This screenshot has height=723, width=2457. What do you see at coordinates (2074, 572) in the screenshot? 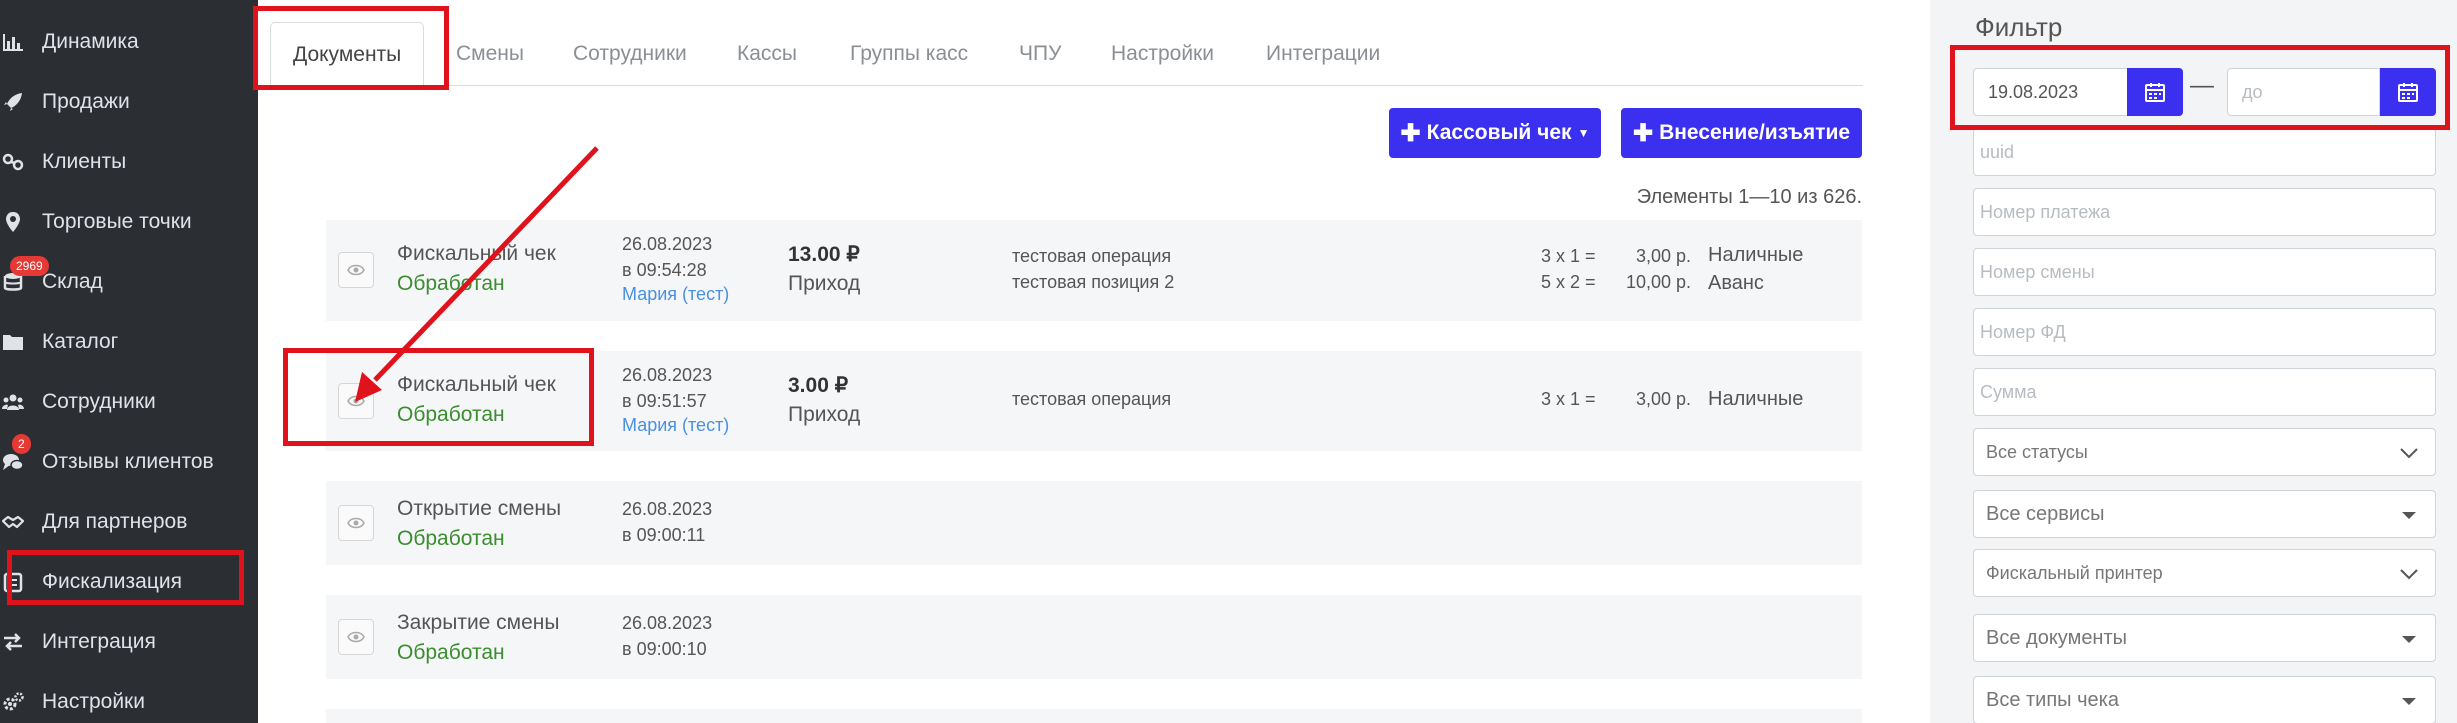
I see `printer-select-value: Фискальный принтер` at bounding box center [2074, 572].